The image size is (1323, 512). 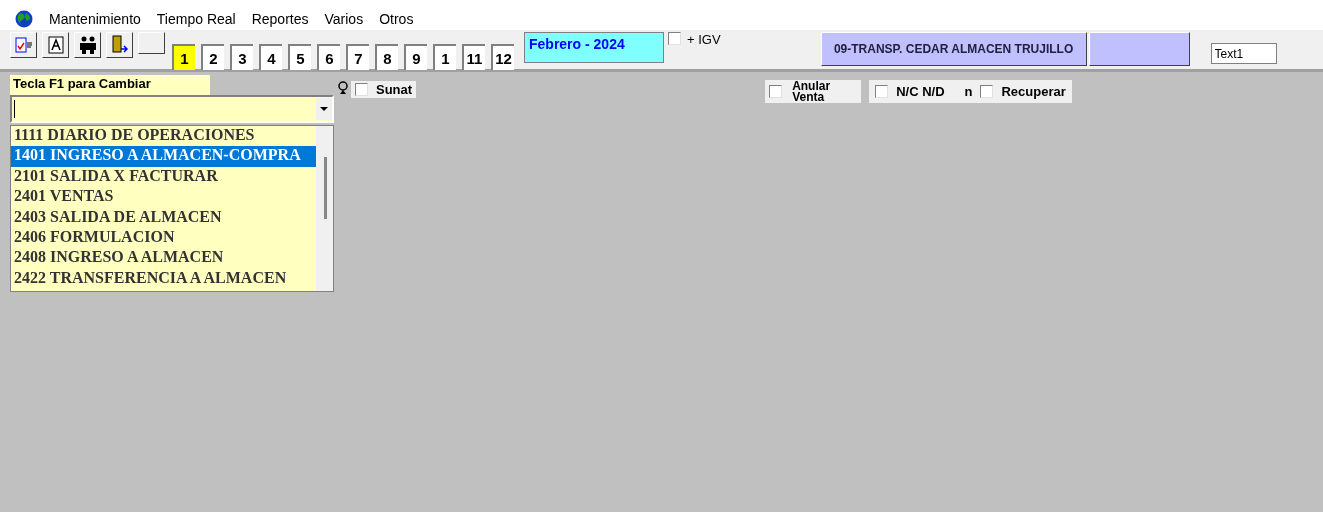 What do you see at coordinates (212, 57) in the screenshot?
I see `month-tab: 2` at bounding box center [212, 57].